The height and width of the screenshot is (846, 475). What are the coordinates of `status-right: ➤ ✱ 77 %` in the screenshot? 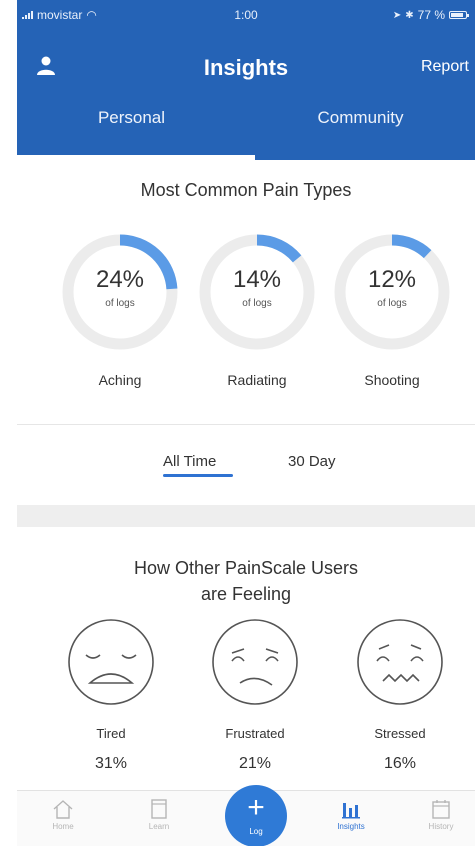 It's located at (430, 15).